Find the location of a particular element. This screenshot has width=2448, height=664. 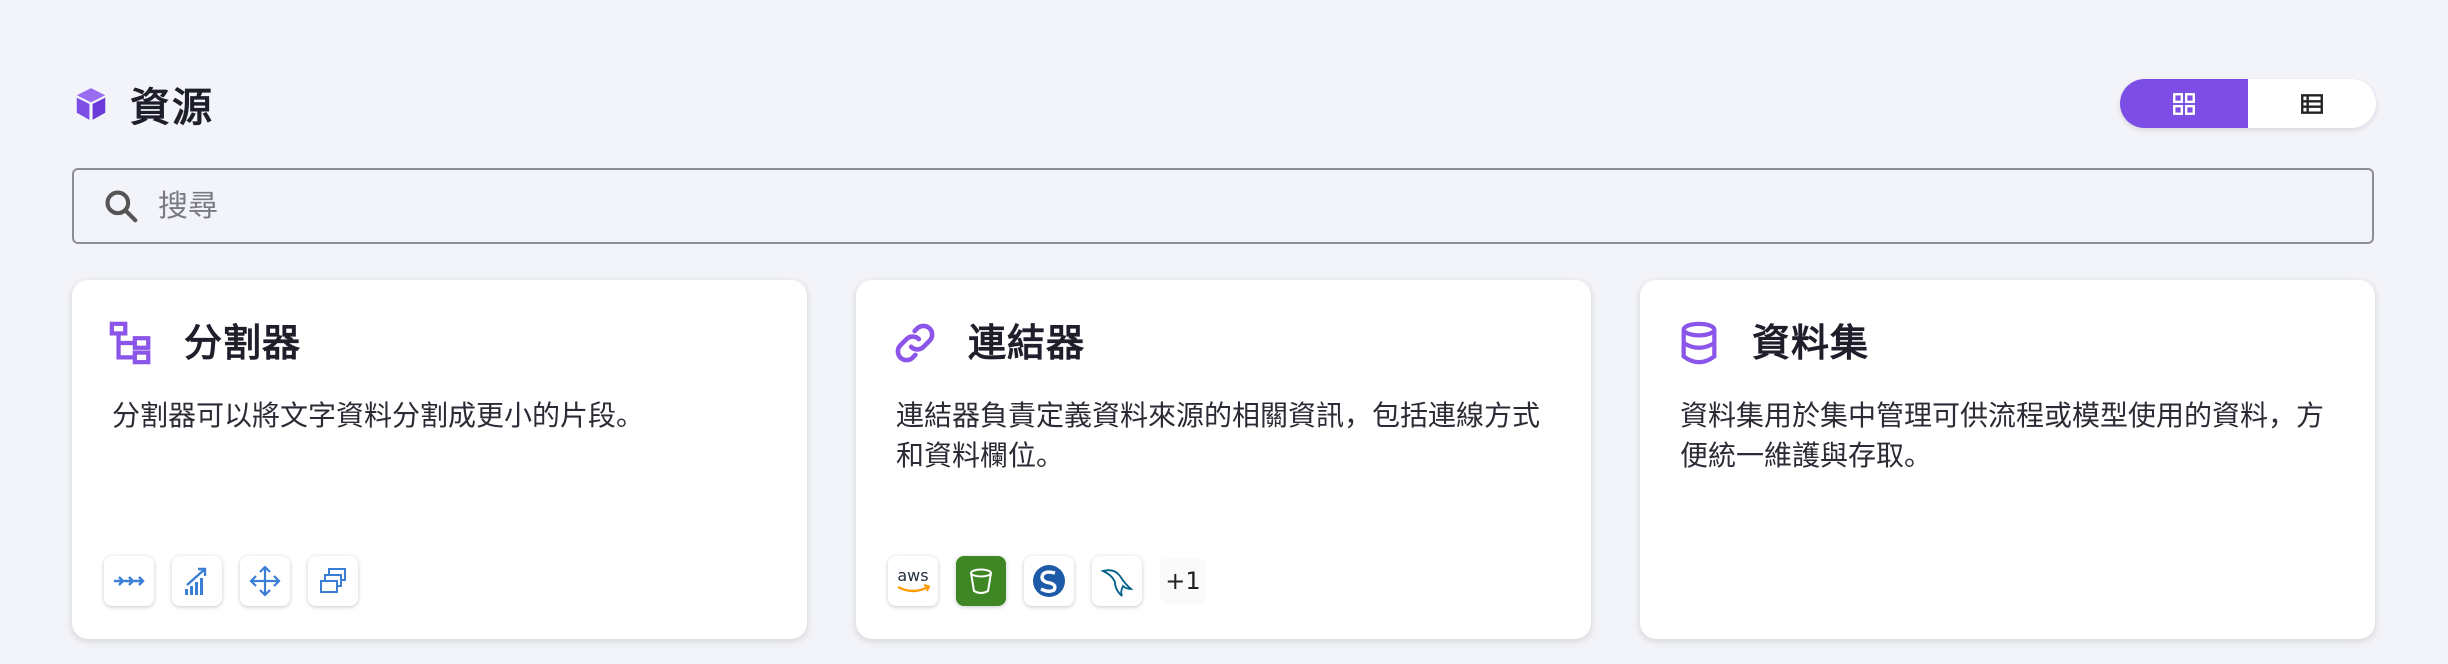

s-logo-icon is located at coordinates (1049, 581).